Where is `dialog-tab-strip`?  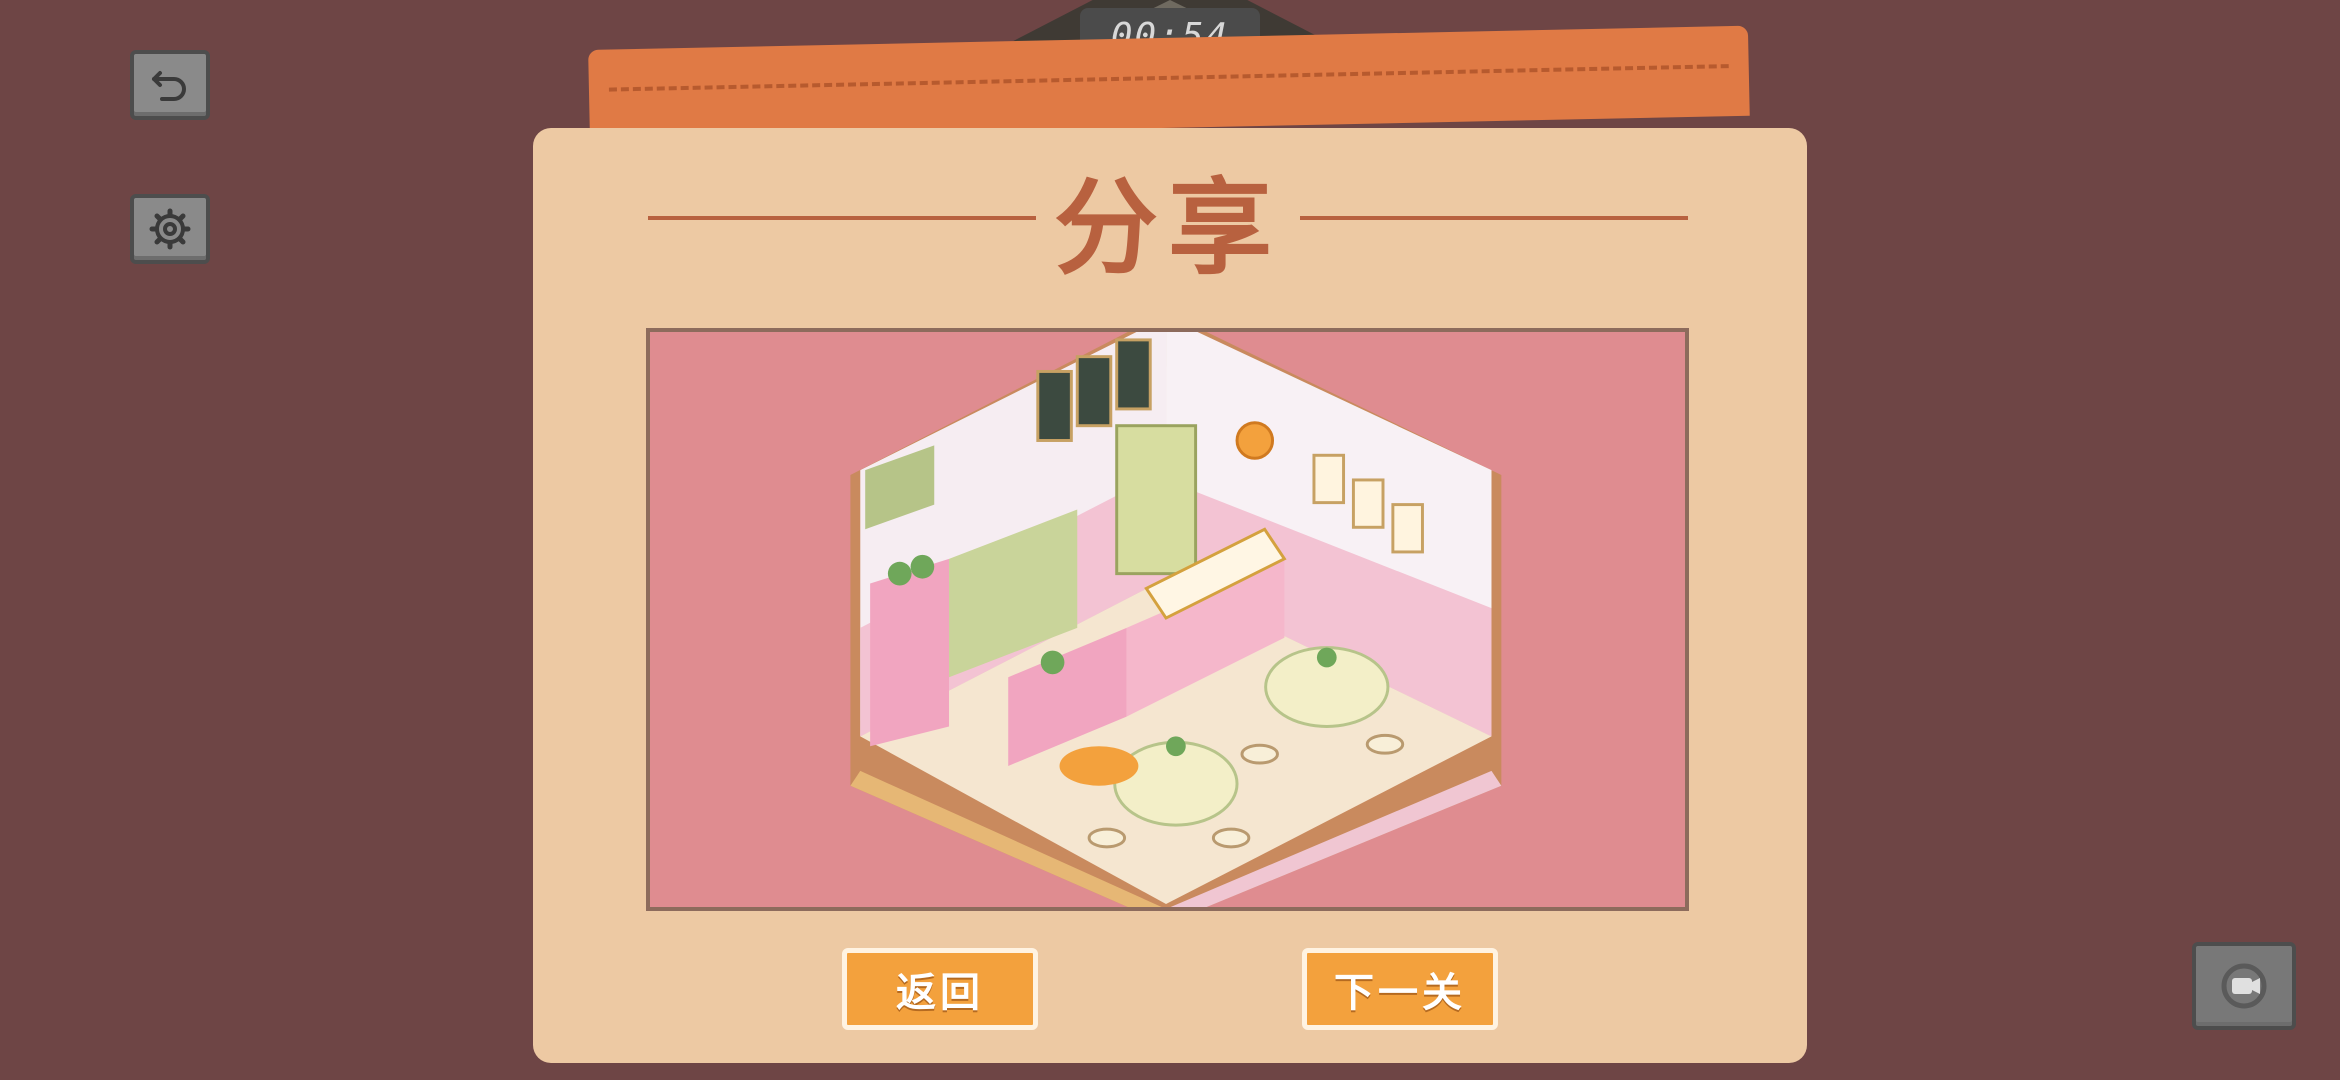 dialog-tab-strip is located at coordinates (1169, 82).